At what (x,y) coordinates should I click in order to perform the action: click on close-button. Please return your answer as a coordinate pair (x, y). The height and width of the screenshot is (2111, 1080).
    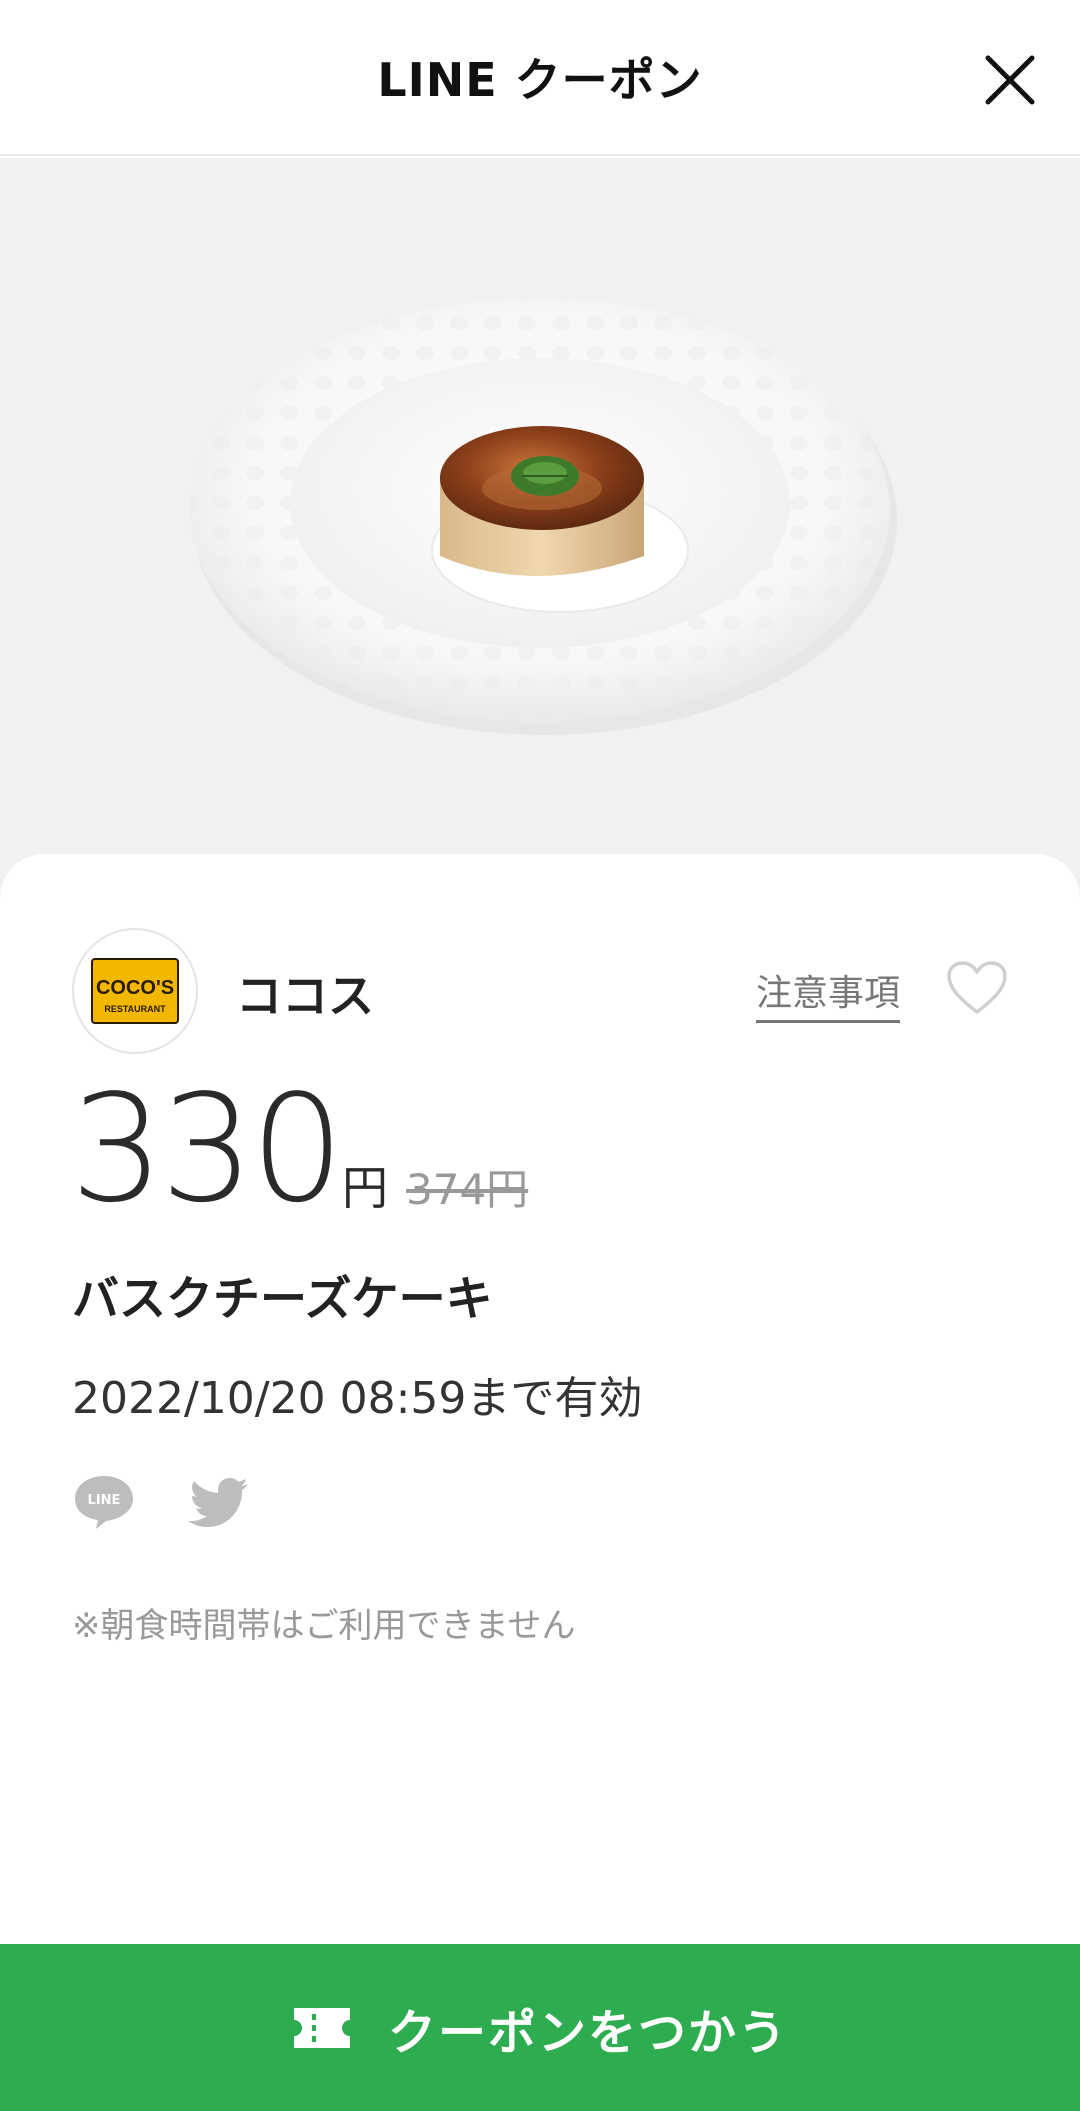
    Looking at the image, I should click on (1010, 80).